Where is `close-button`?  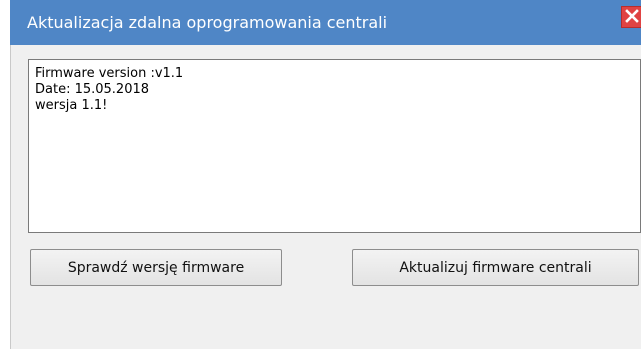 close-button is located at coordinates (631, 17).